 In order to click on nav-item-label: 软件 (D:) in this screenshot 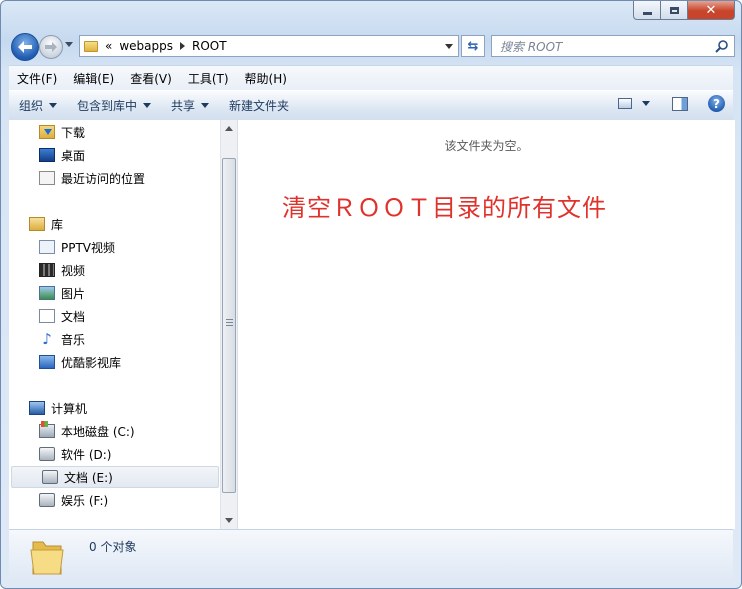, I will do `click(86, 454)`.